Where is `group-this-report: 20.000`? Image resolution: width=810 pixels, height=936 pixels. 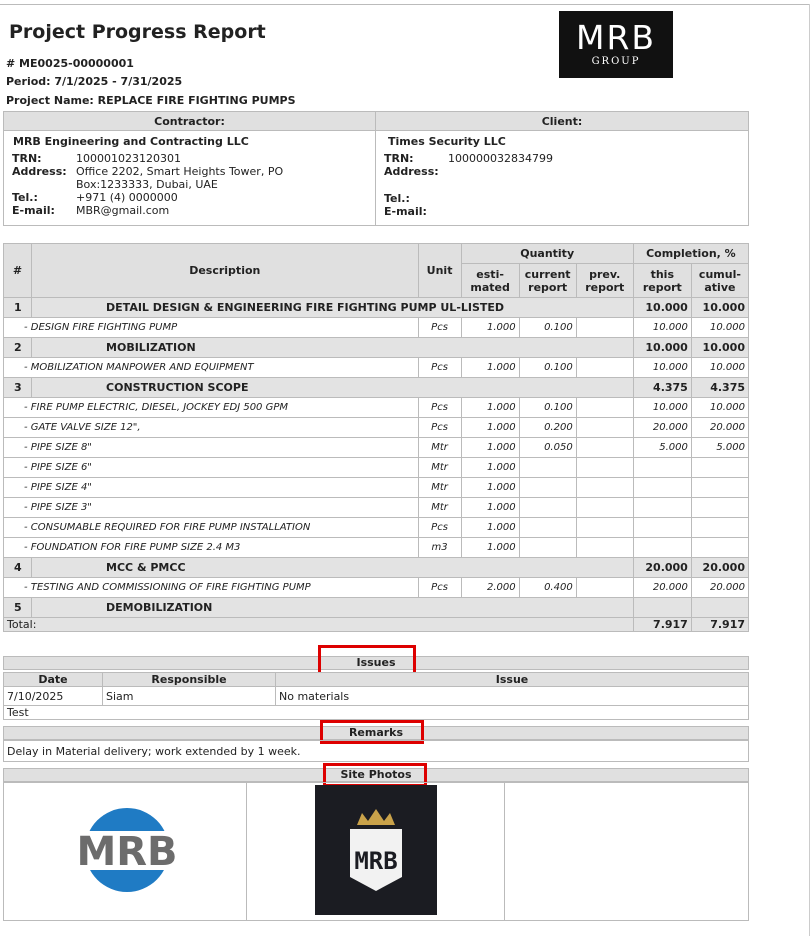 group-this-report: 20.000 is located at coordinates (662, 567).